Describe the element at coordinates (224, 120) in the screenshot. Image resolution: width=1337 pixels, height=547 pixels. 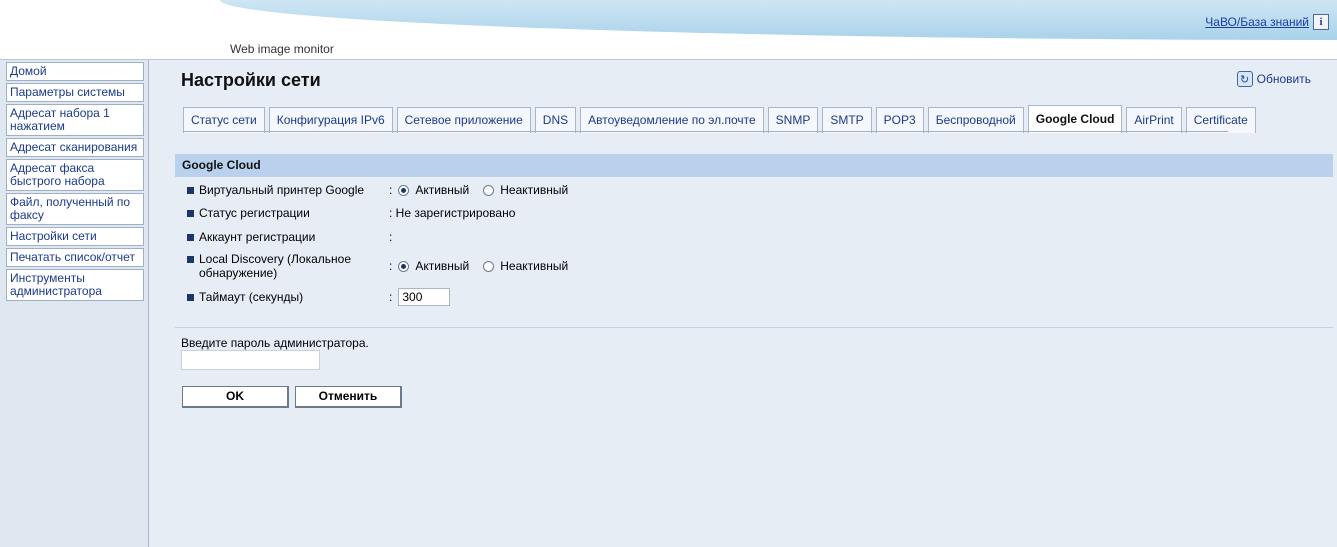
I see `tab-network-status: Статус сети` at that location.